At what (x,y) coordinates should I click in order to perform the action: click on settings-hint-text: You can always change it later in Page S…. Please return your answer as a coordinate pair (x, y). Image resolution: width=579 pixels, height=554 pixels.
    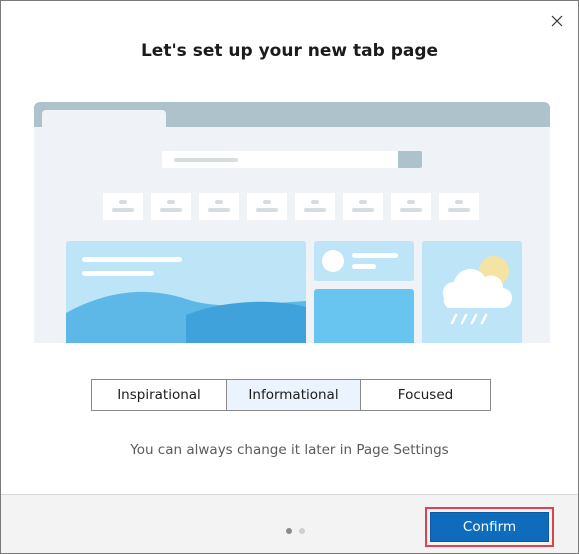
    Looking at the image, I should click on (289, 450).